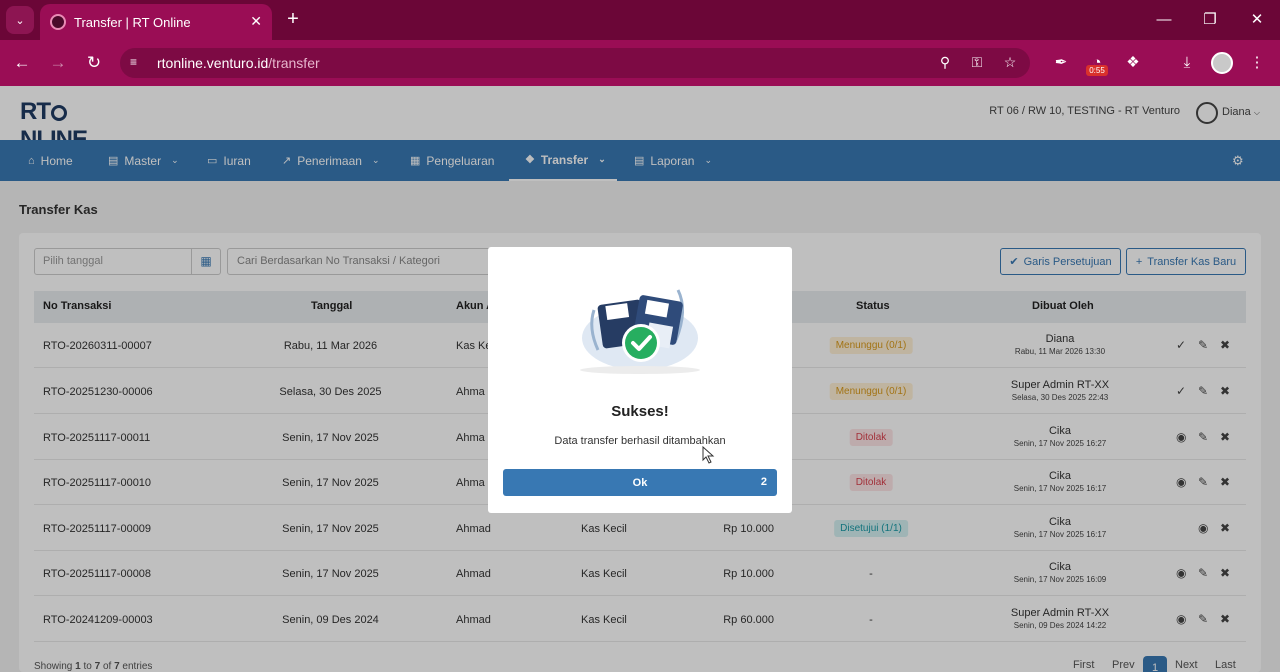 The width and height of the screenshot is (1280, 672). Describe the element at coordinates (763, 482) in the screenshot. I see `ok-countdown: 2` at that location.